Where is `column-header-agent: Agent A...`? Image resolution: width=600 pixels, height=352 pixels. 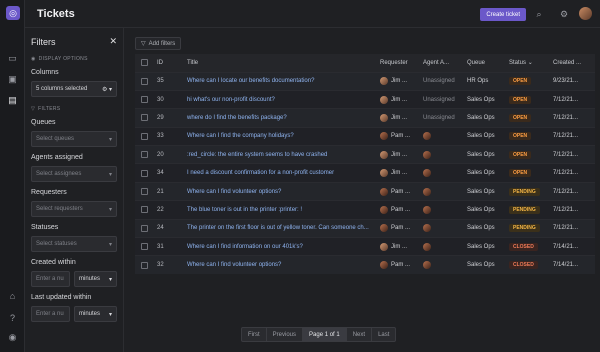
column-header-agent: Agent A... is located at coordinates (445, 63).